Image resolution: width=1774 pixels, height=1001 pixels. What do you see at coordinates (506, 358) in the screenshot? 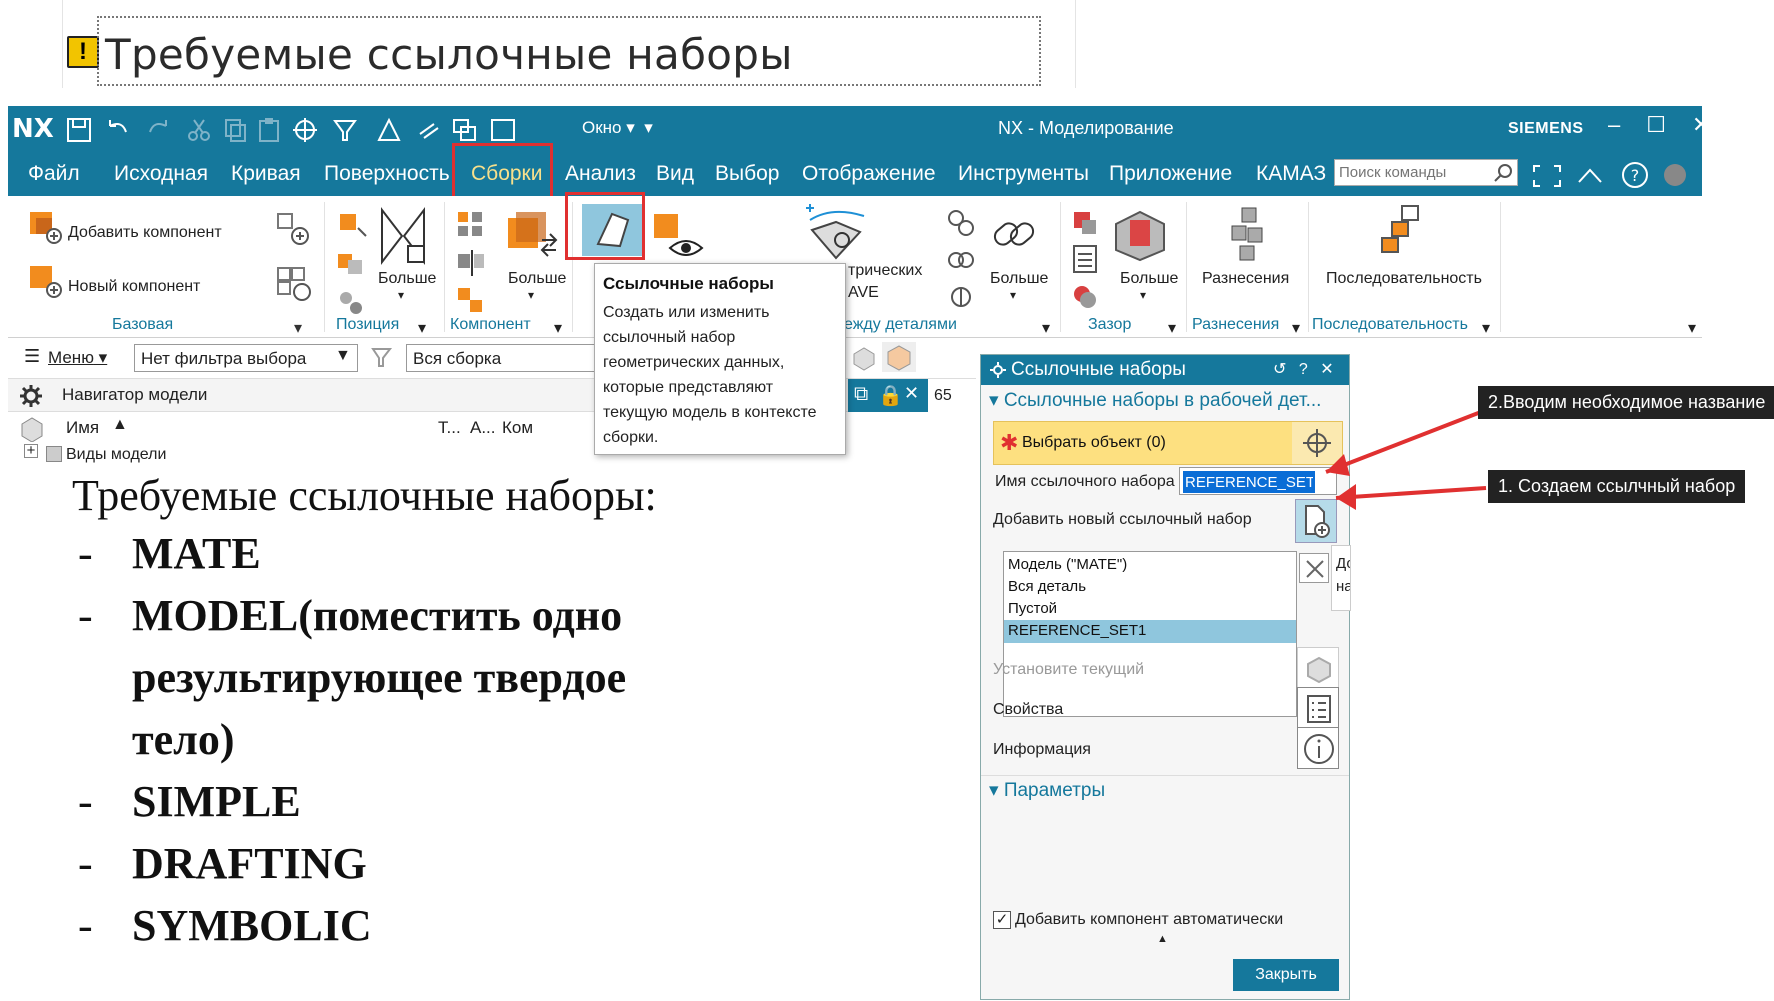
I see `scope-select: Вся сборка` at bounding box center [506, 358].